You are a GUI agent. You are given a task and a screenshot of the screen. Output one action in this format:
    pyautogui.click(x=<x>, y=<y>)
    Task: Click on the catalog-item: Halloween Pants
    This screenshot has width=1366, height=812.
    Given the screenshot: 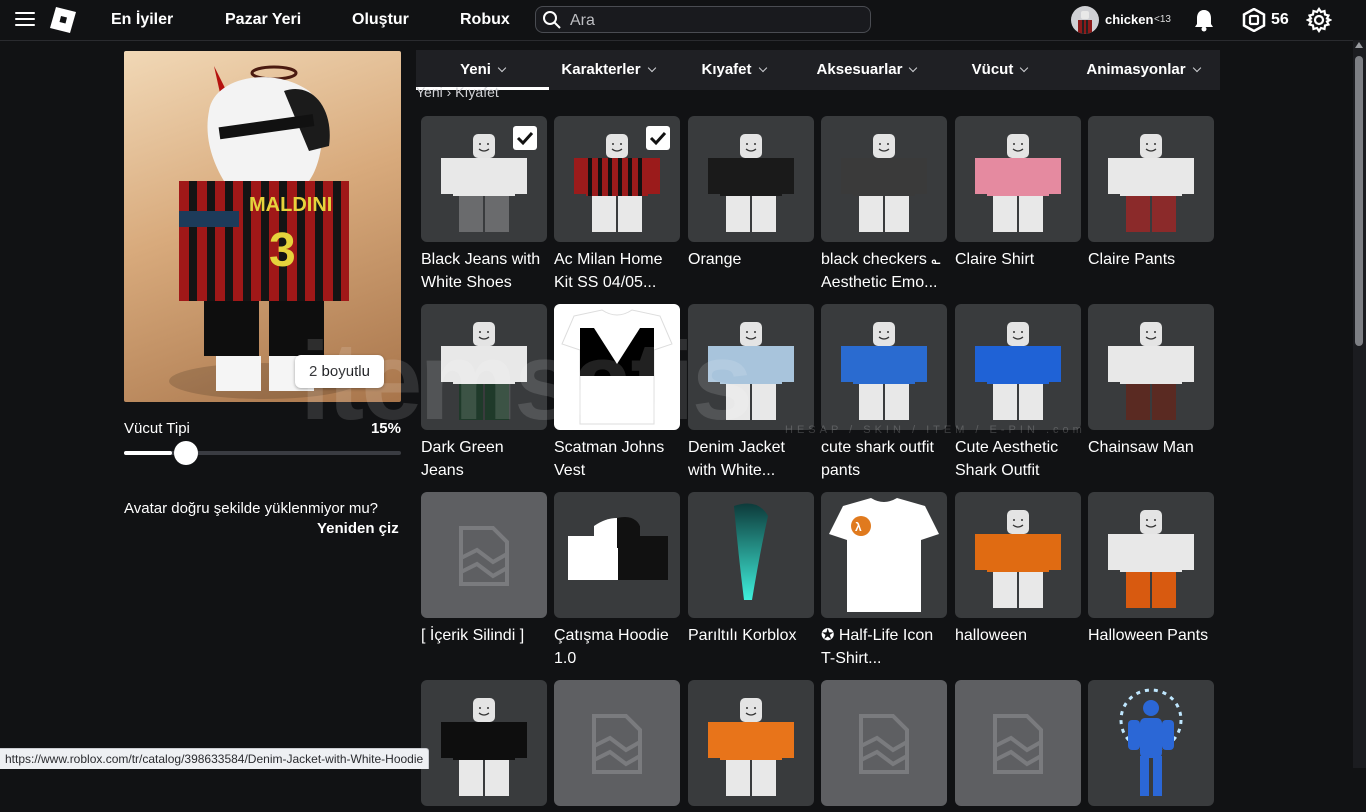 What is the action you would take?
    pyautogui.click(x=1151, y=569)
    